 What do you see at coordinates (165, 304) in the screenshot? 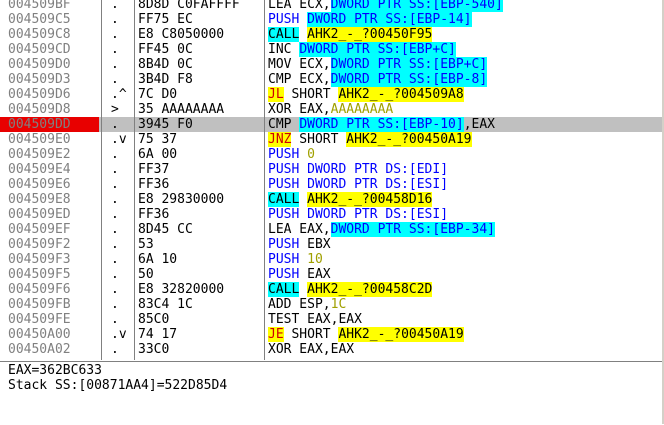
I see `hex-dump-cell: 83C4 1C` at bounding box center [165, 304].